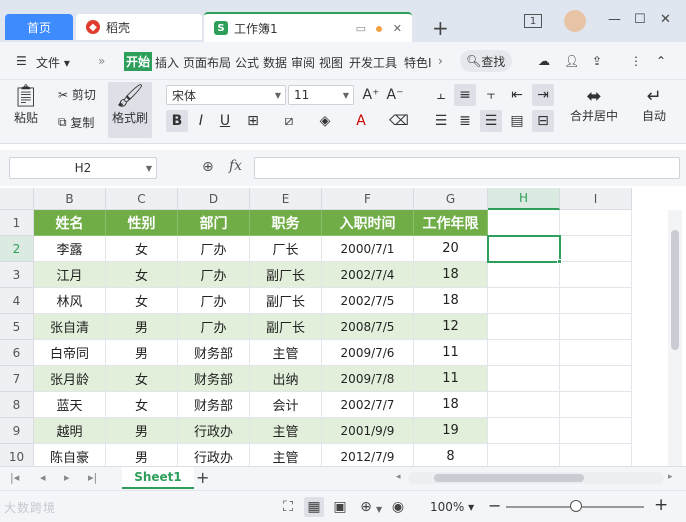  I want to click on normal-view-icon: ▦, so click(314, 507).